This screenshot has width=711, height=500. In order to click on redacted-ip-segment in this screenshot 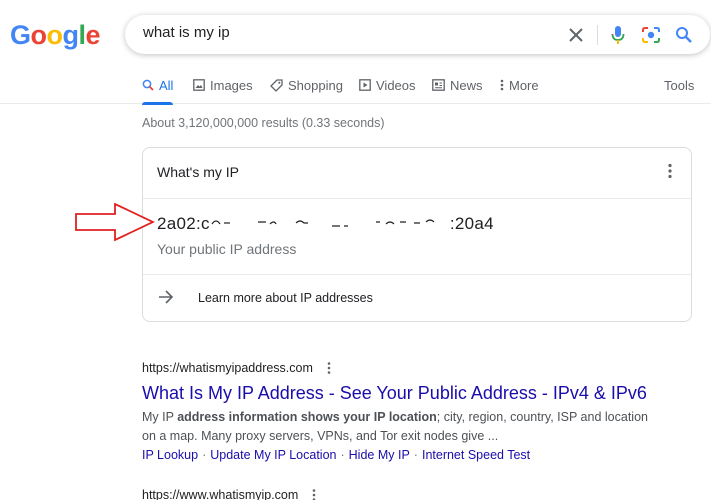, I will do `click(323, 222)`.